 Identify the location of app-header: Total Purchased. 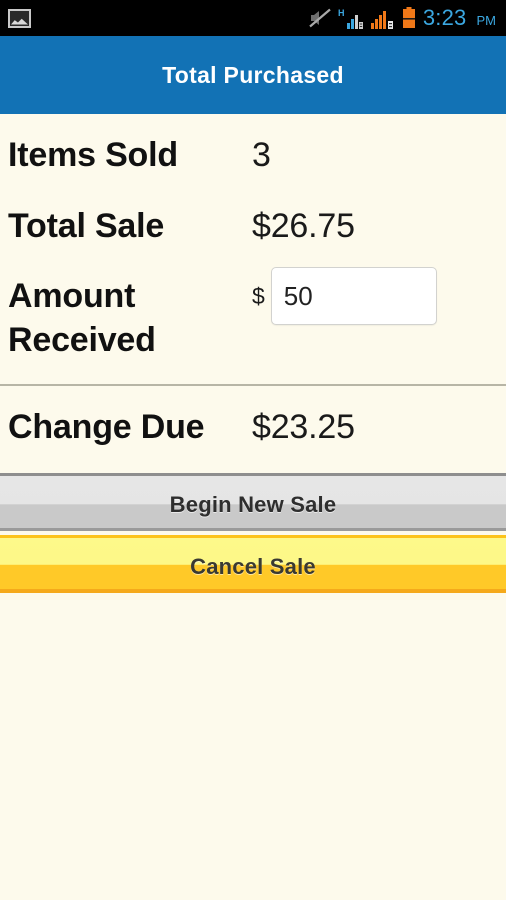
(253, 75).